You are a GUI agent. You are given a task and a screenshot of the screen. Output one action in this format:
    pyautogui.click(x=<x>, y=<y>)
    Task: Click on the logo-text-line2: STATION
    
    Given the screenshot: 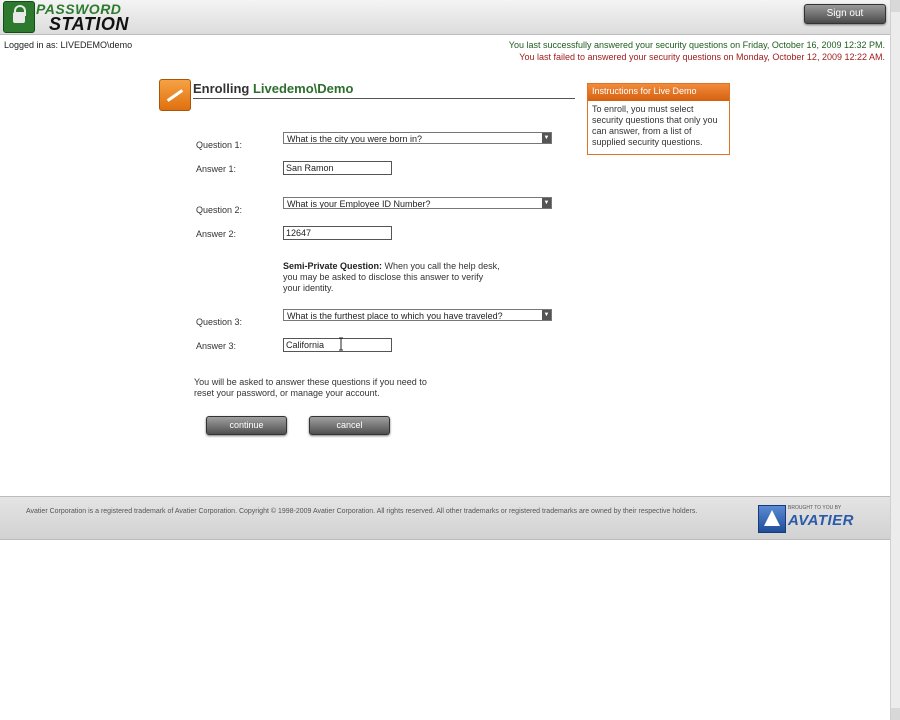 What is the action you would take?
    pyautogui.click(x=89, y=24)
    